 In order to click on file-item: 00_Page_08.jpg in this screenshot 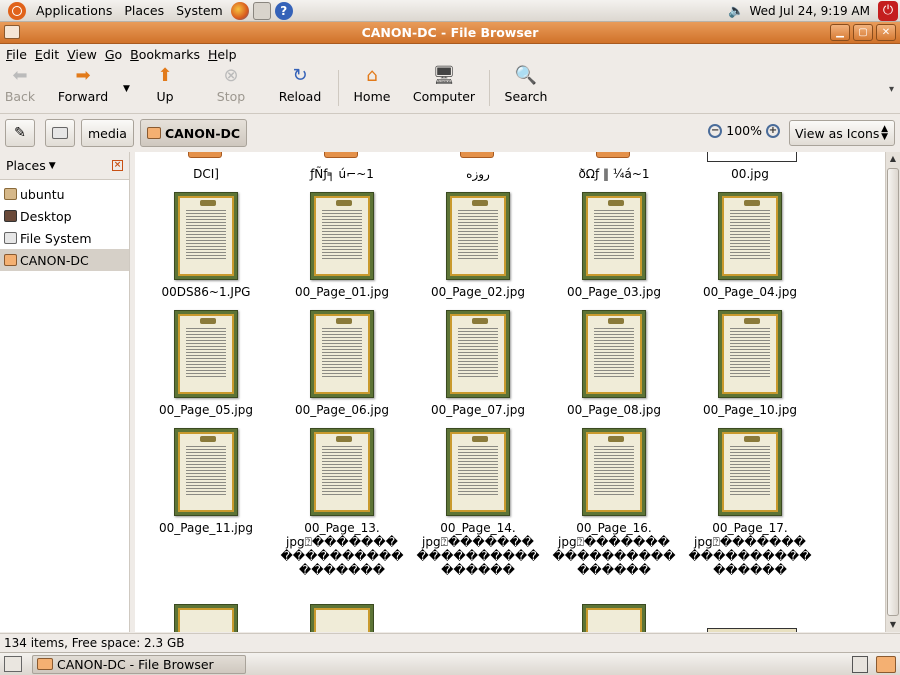, I will do `click(614, 363)`.